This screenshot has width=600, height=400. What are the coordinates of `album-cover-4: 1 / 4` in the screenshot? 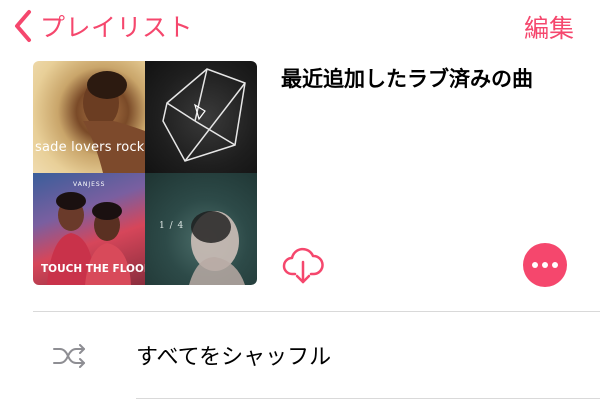 It's located at (201, 229).